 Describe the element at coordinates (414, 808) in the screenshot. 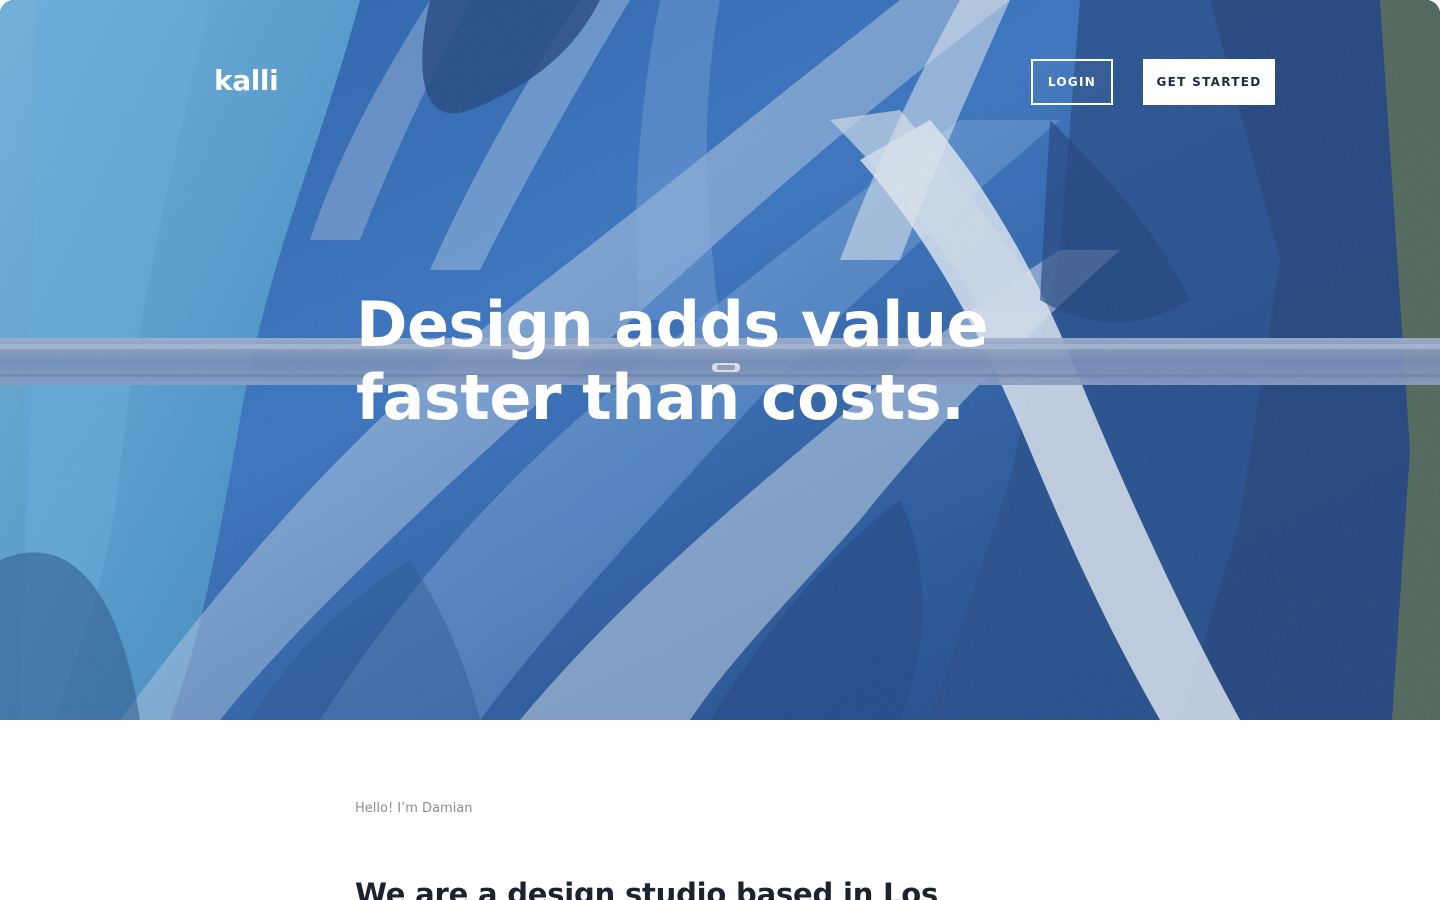

I see `intro-kicker: Hello! I’m Damian` at that location.